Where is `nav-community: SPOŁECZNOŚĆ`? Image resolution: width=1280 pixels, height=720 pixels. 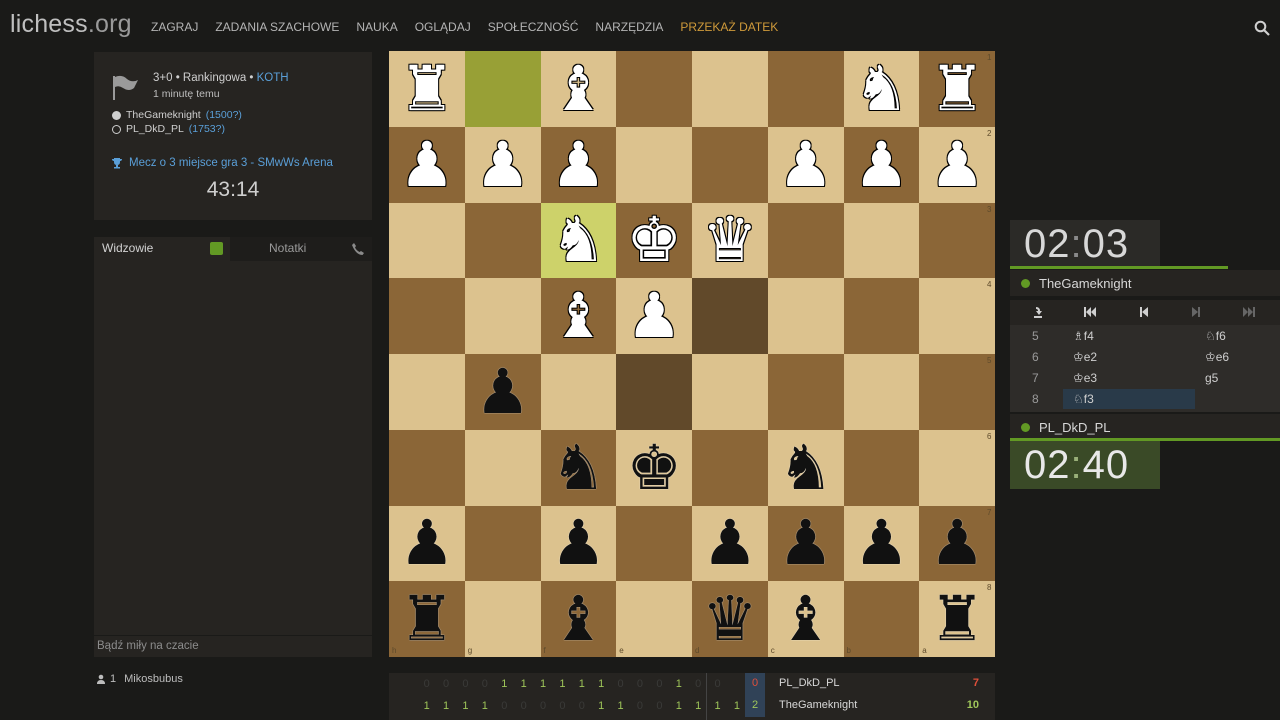 nav-community: SPOŁECZNOŚĆ is located at coordinates (533, 27).